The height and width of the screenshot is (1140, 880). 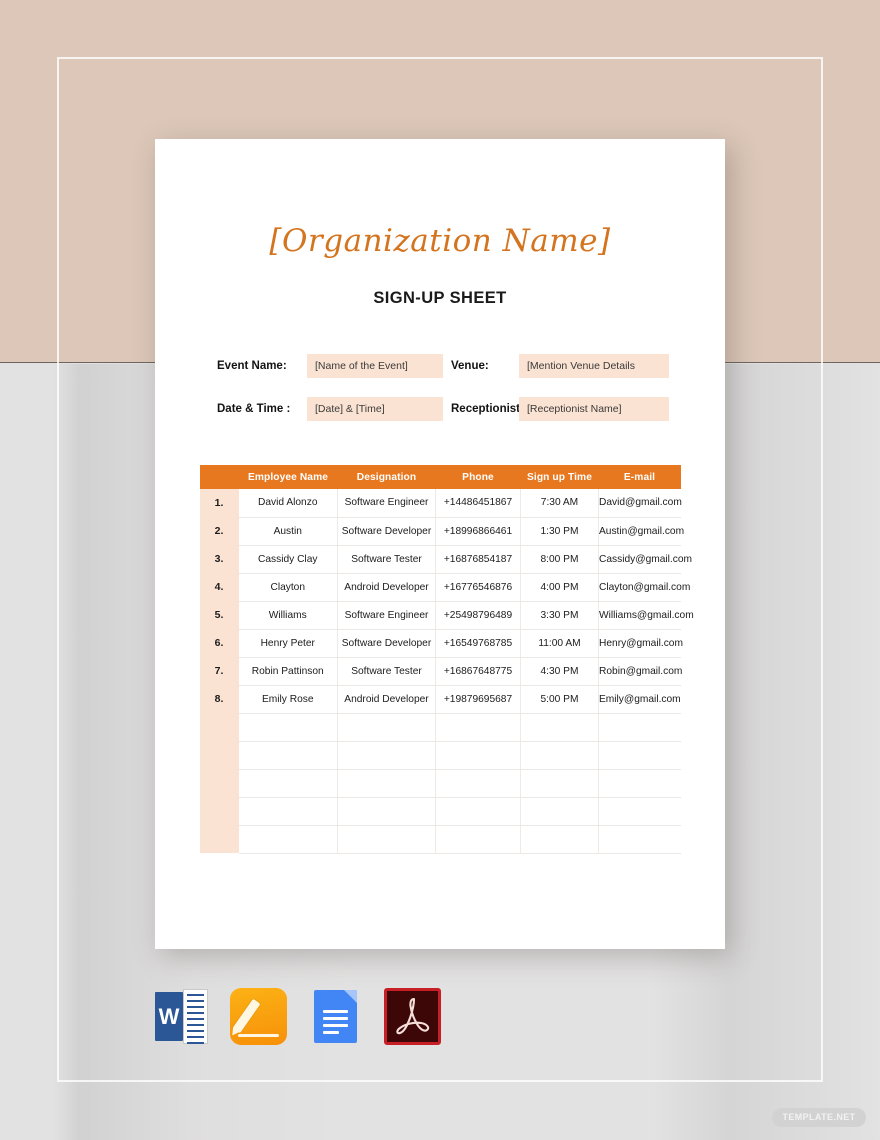 I want to click on cell-email: Williams@gmail.com, so click(x=646, y=615).